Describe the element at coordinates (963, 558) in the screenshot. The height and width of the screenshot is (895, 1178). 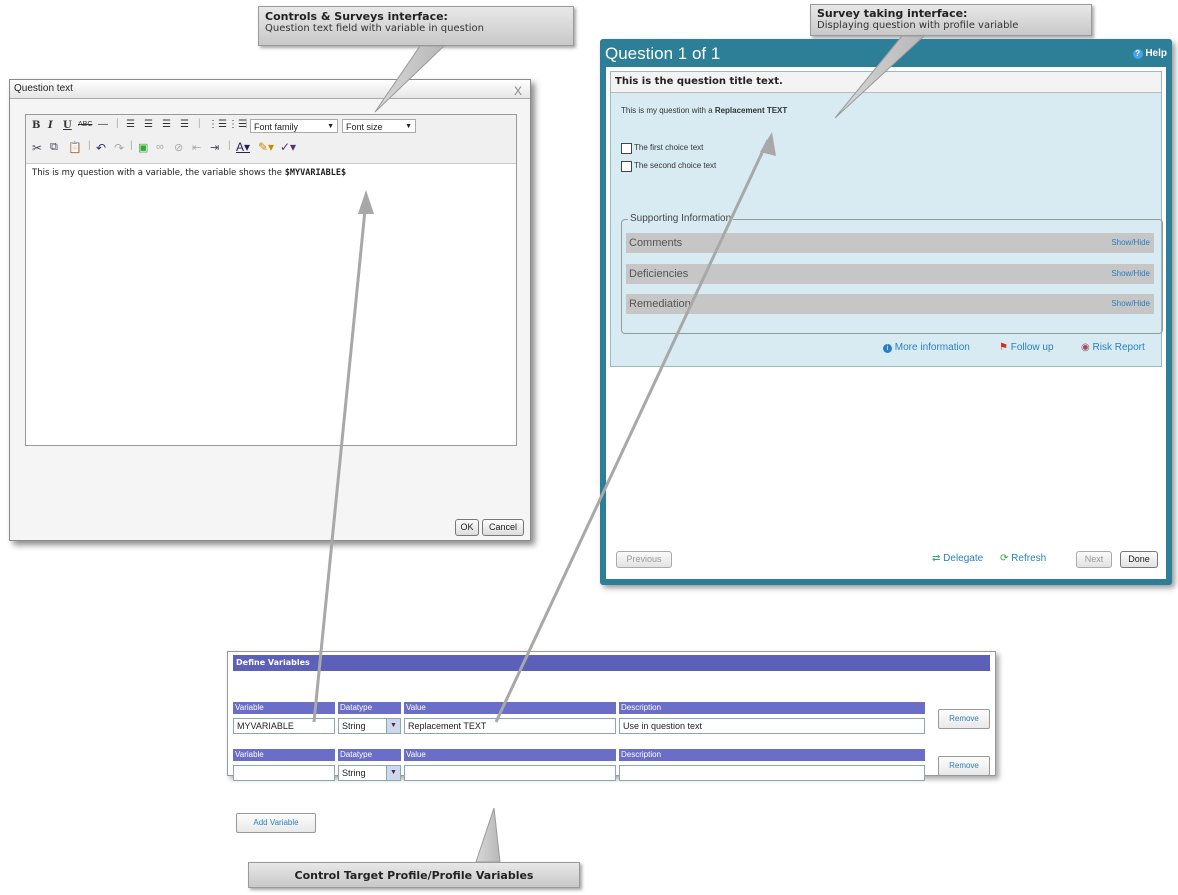
I see `delegate-label: Delegate` at that location.